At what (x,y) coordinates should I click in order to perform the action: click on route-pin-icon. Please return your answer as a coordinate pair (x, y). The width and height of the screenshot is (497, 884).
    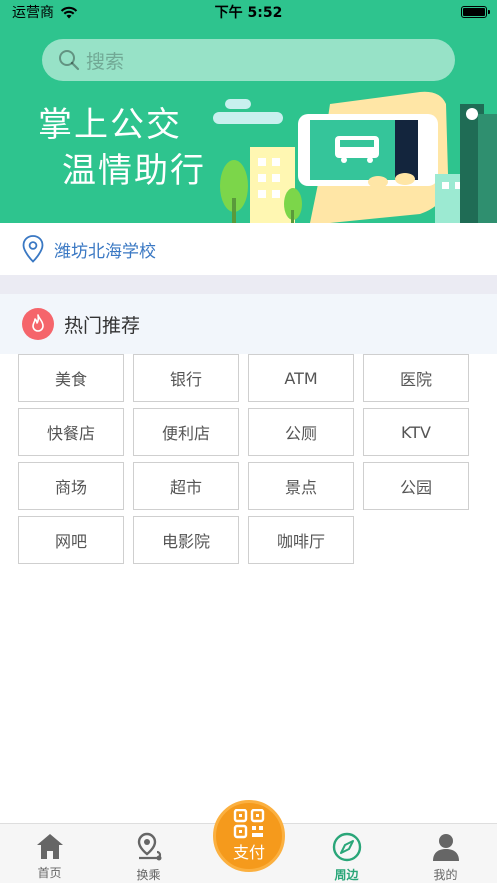
    Looking at the image, I should click on (149, 846).